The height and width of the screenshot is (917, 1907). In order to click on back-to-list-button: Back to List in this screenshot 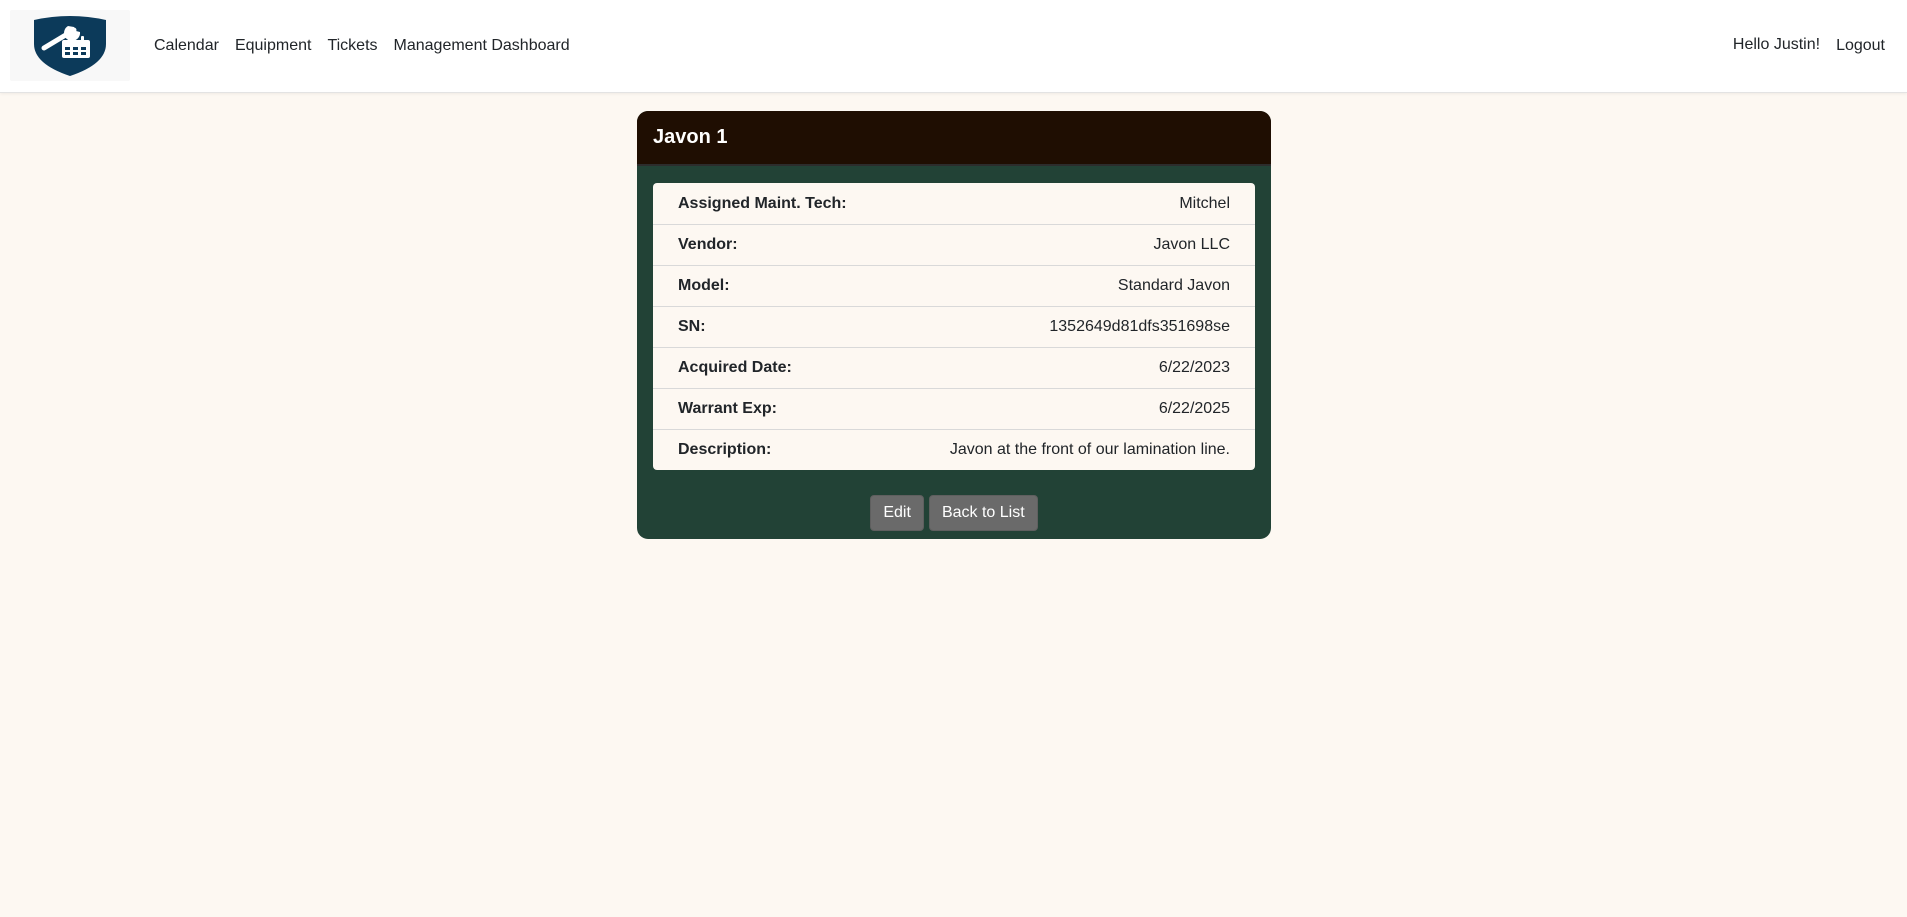, I will do `click(983, 513)`.